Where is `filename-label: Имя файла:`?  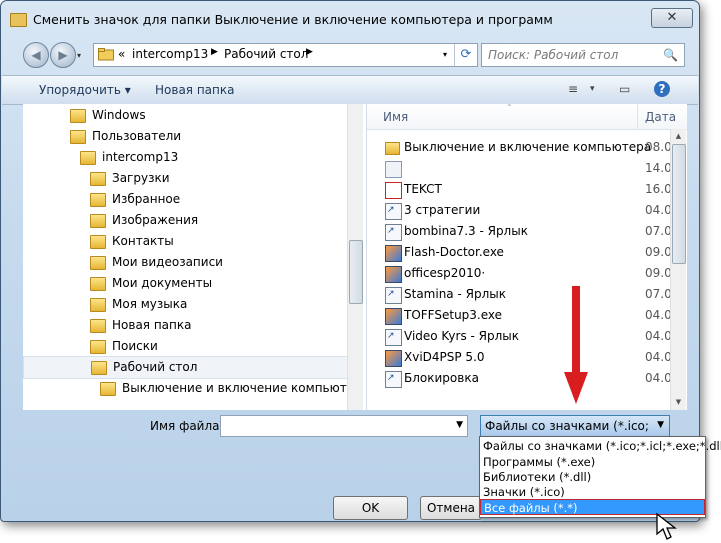
filename-label: Имя файла: is located at coordinates (187, 426).